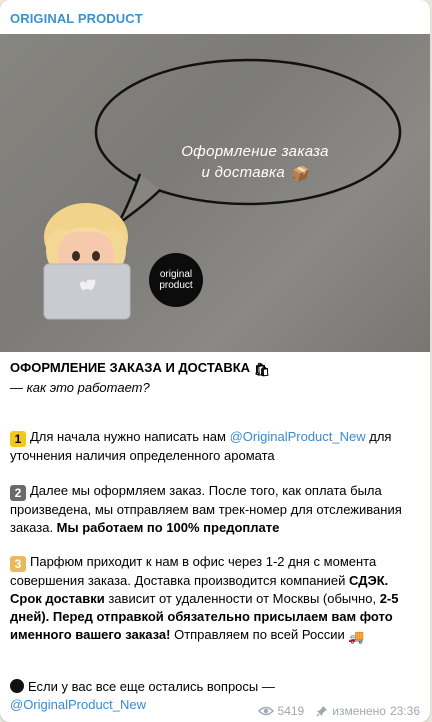 The width and height of the screenshot is (432, 722). What do you see at coordinates (265, 711) in the screenshot?
I see `eye-icon` at bounding box center [265, 711].